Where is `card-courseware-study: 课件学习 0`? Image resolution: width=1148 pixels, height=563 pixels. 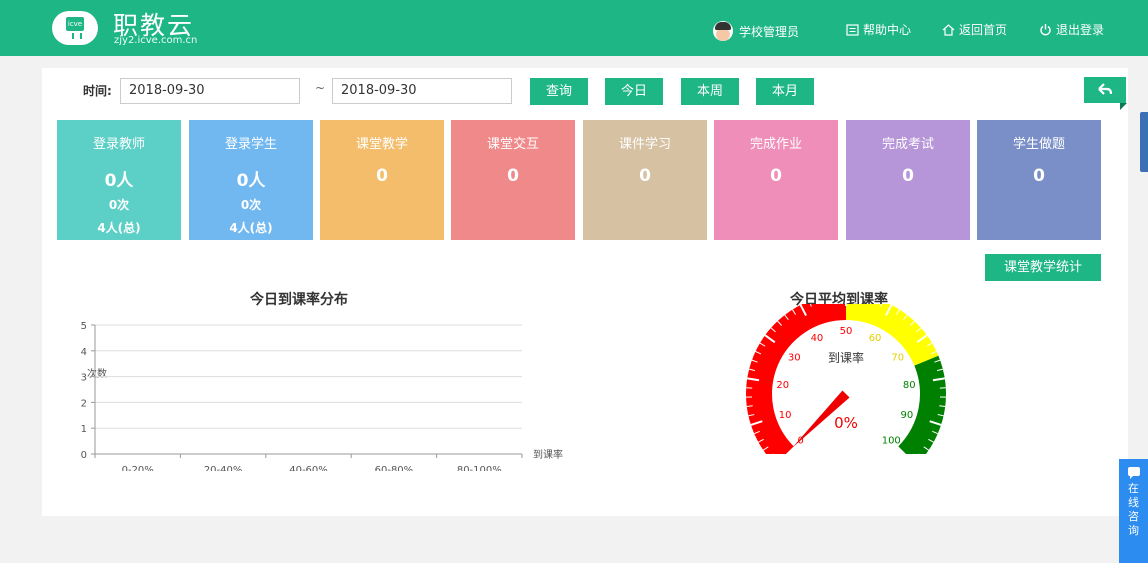 card-courseware-study: 课件学习 0 is located at coordinates (645, 180).